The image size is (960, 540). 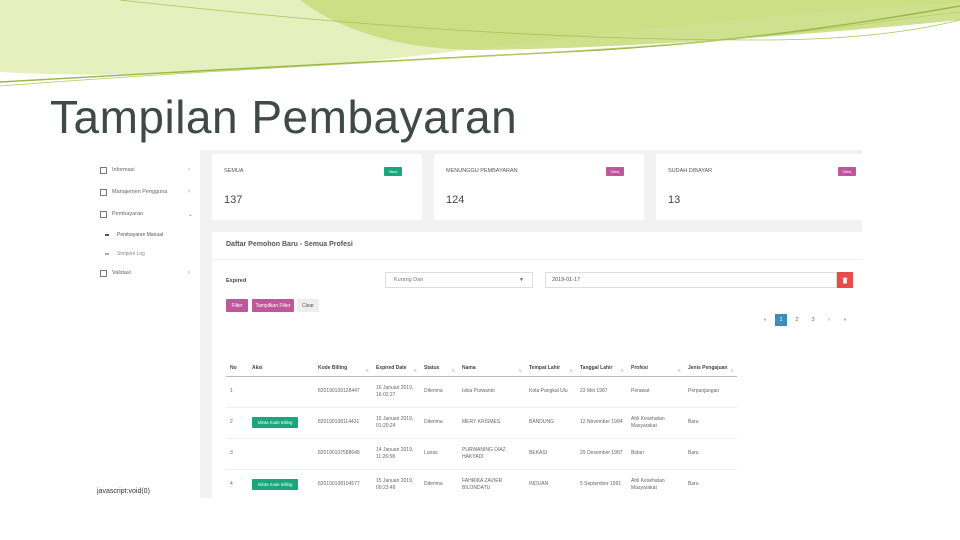 I want to click on card-label: SUDAH DIBAYAR, so click(x=690, y=171).